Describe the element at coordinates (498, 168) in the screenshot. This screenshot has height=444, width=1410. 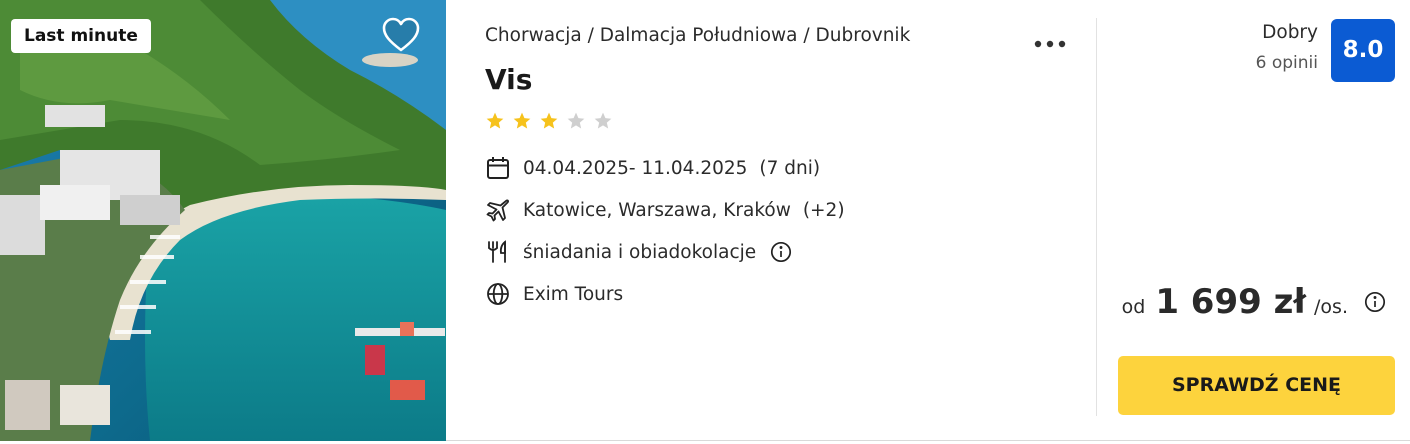
I see `calendar-icon` at that location.